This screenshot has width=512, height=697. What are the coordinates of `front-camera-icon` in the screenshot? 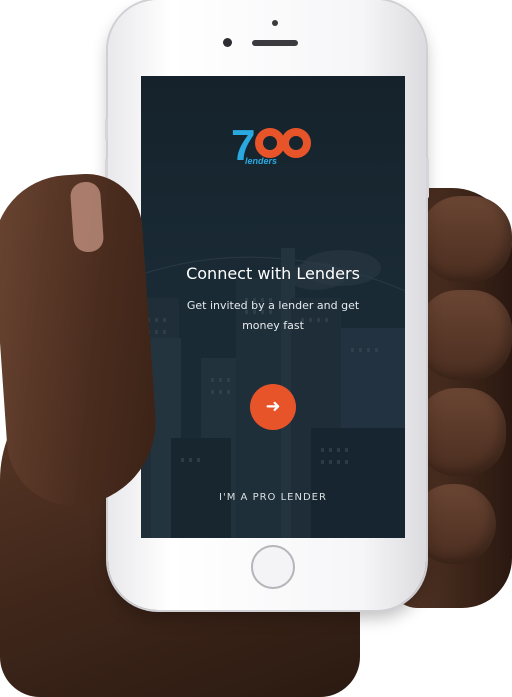 It's located at (227, 42).